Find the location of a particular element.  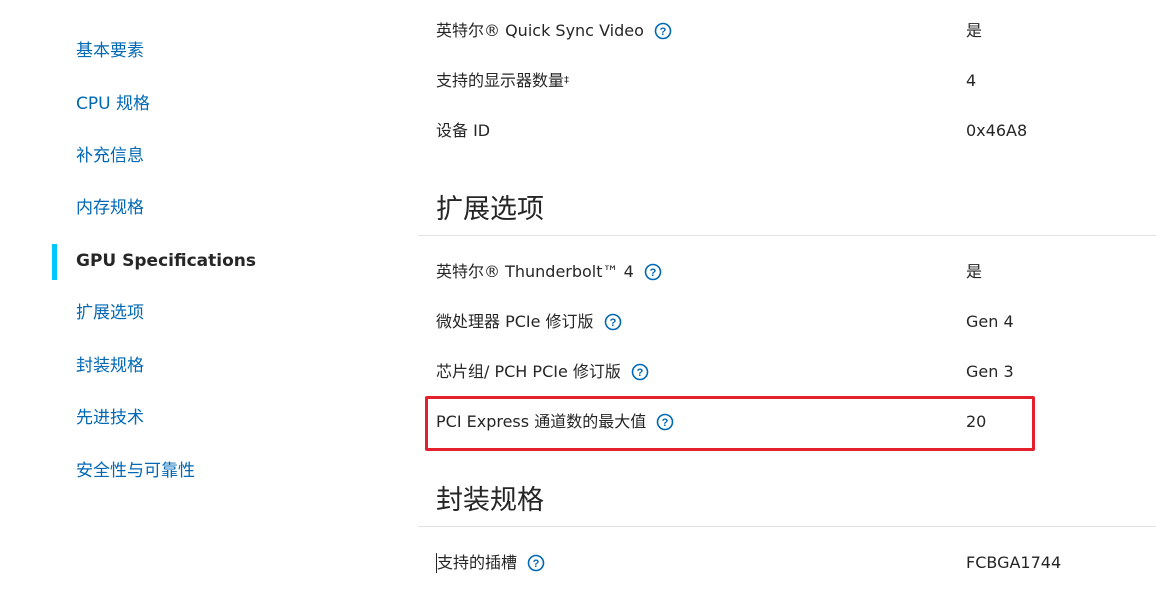

spec-row-display-count: 支持的显示器数量 ‡ 4 is located at coordinates (786, 81).